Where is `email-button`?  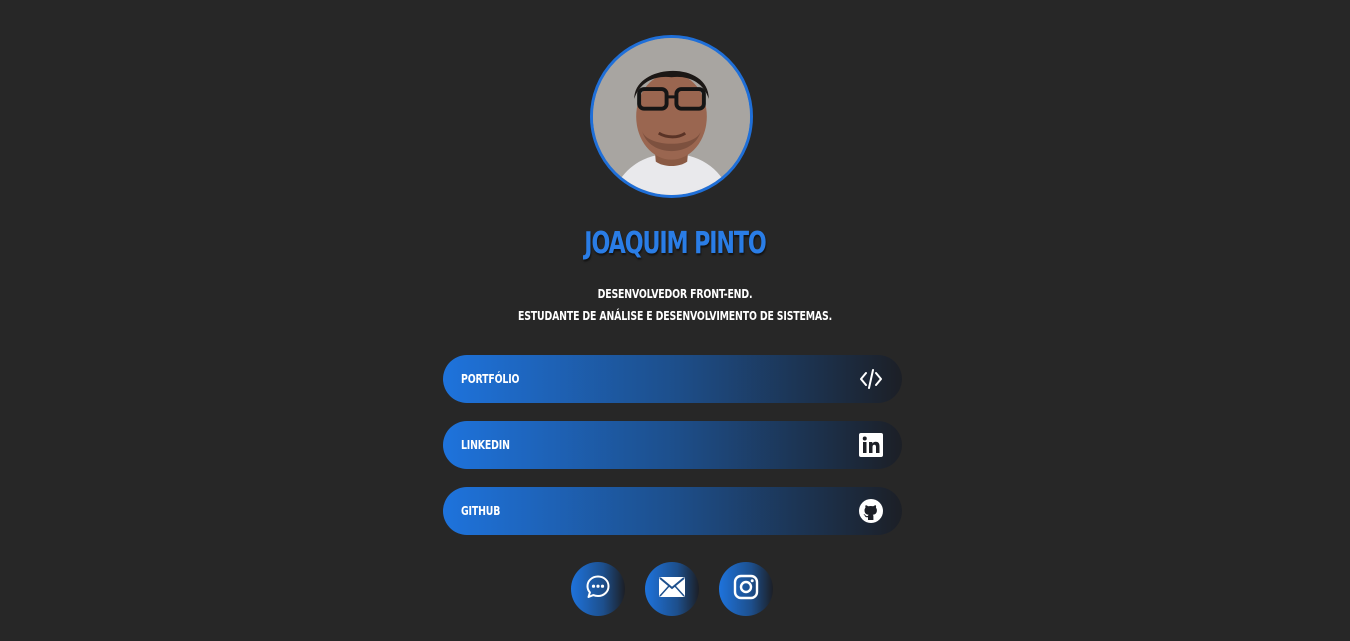
email-button is located at coordinates (672, 589).